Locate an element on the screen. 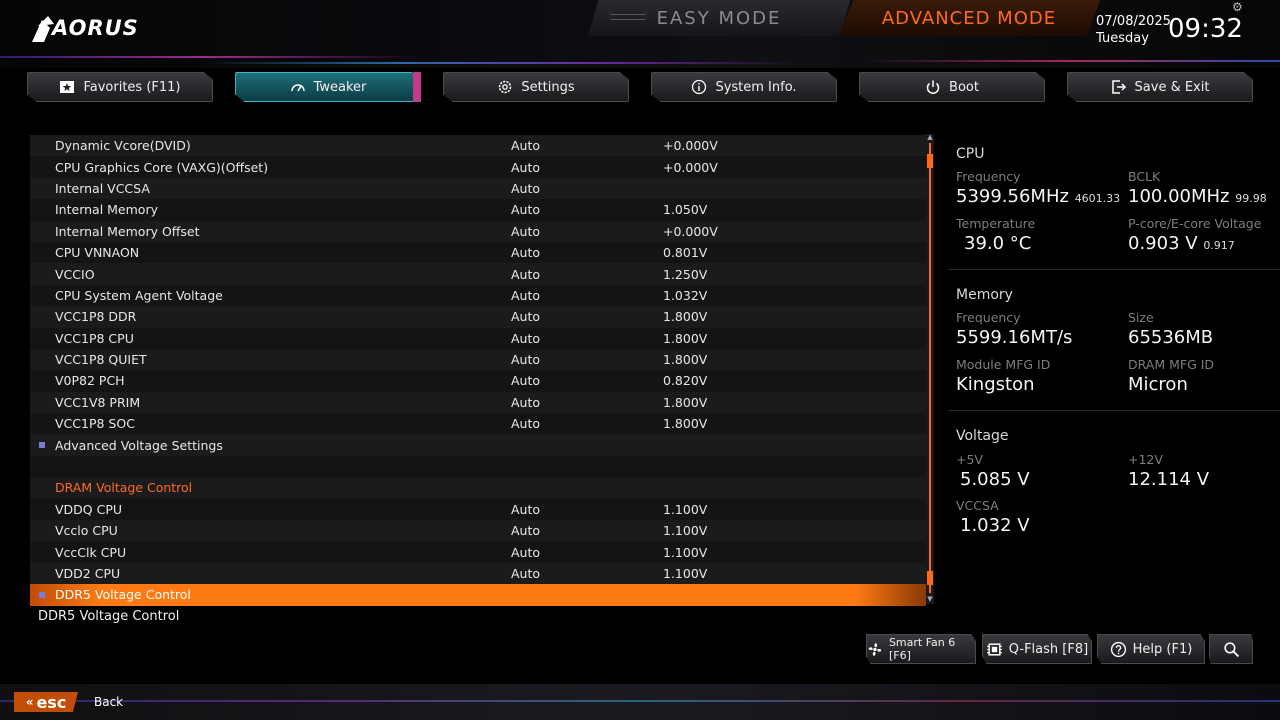 The height and width of the screenshot is (720, 1280). tab-system-info: System Info. is located at coordinates (744, 87).